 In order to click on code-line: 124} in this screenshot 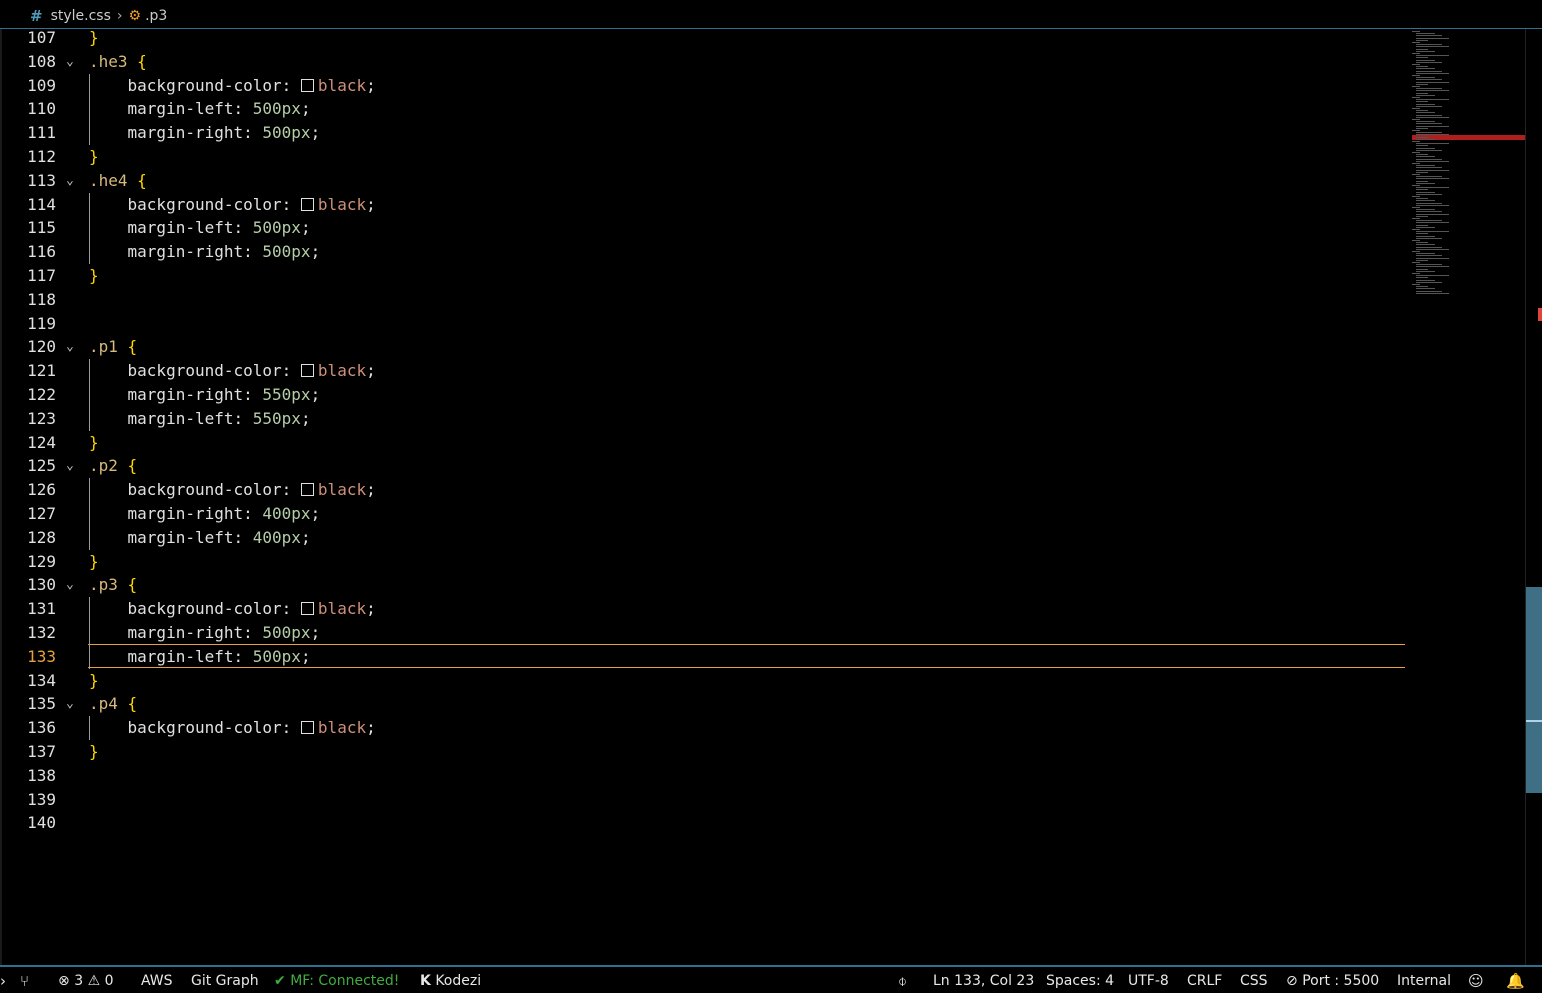, I will do `click(705, 443)`.